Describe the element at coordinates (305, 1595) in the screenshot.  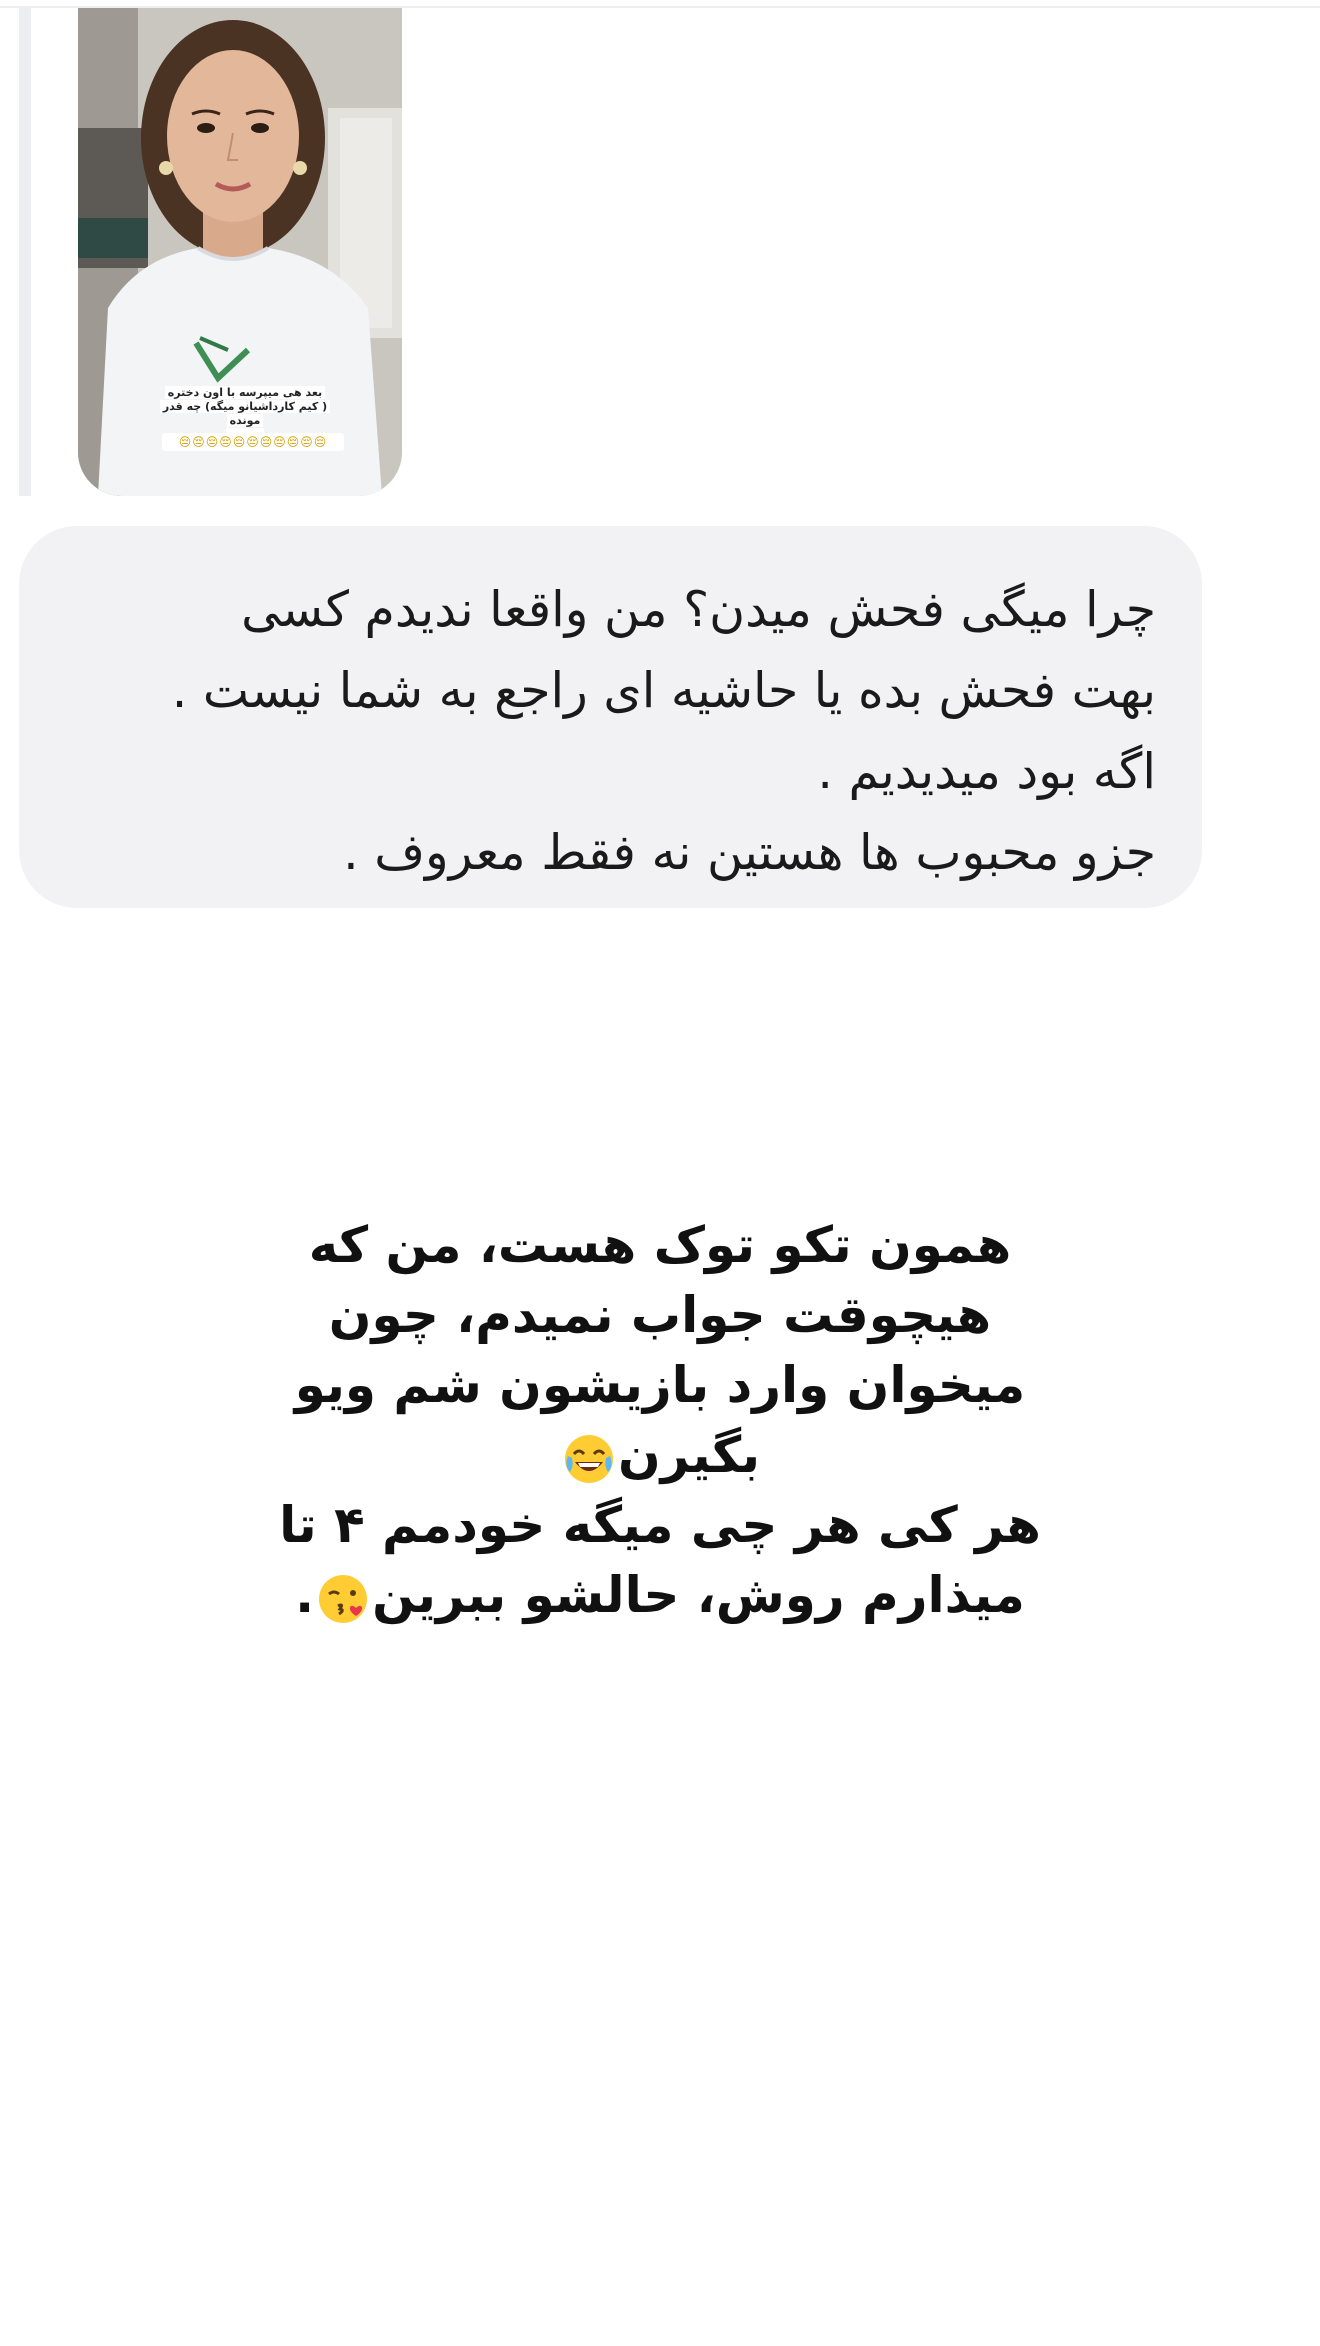
I see `caption-period: .` at that location.